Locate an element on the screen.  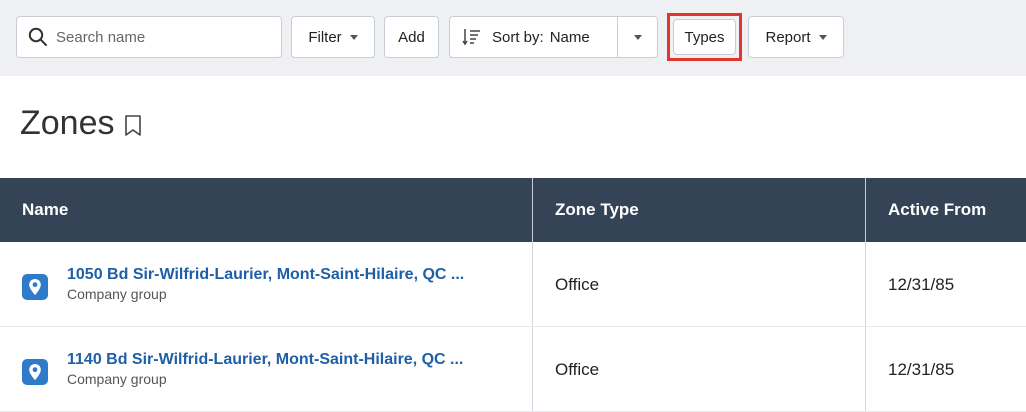
page-title: Zones is located at coordinates (67, 123).